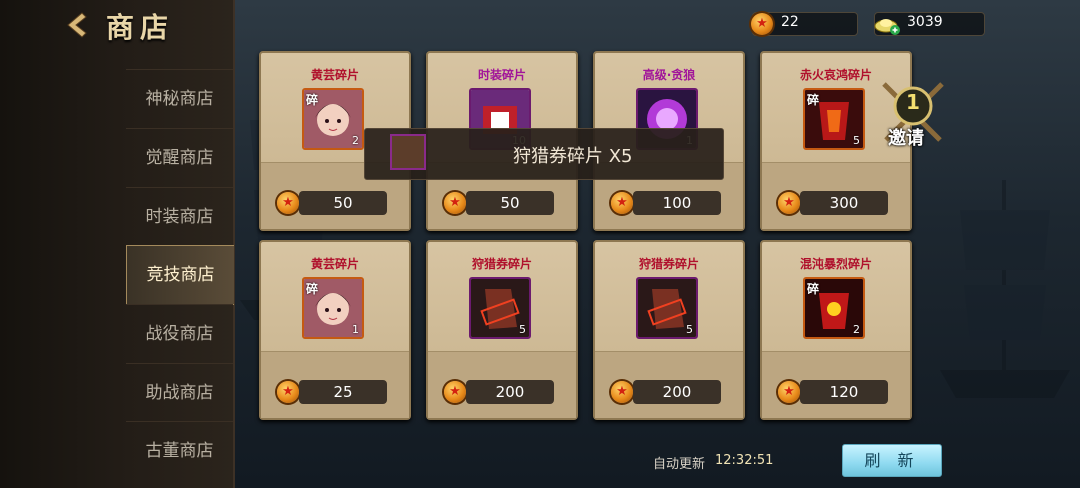  Describe the element at coordinates (355, 329) in the screenshot. I see `item-count: 1` at that location.